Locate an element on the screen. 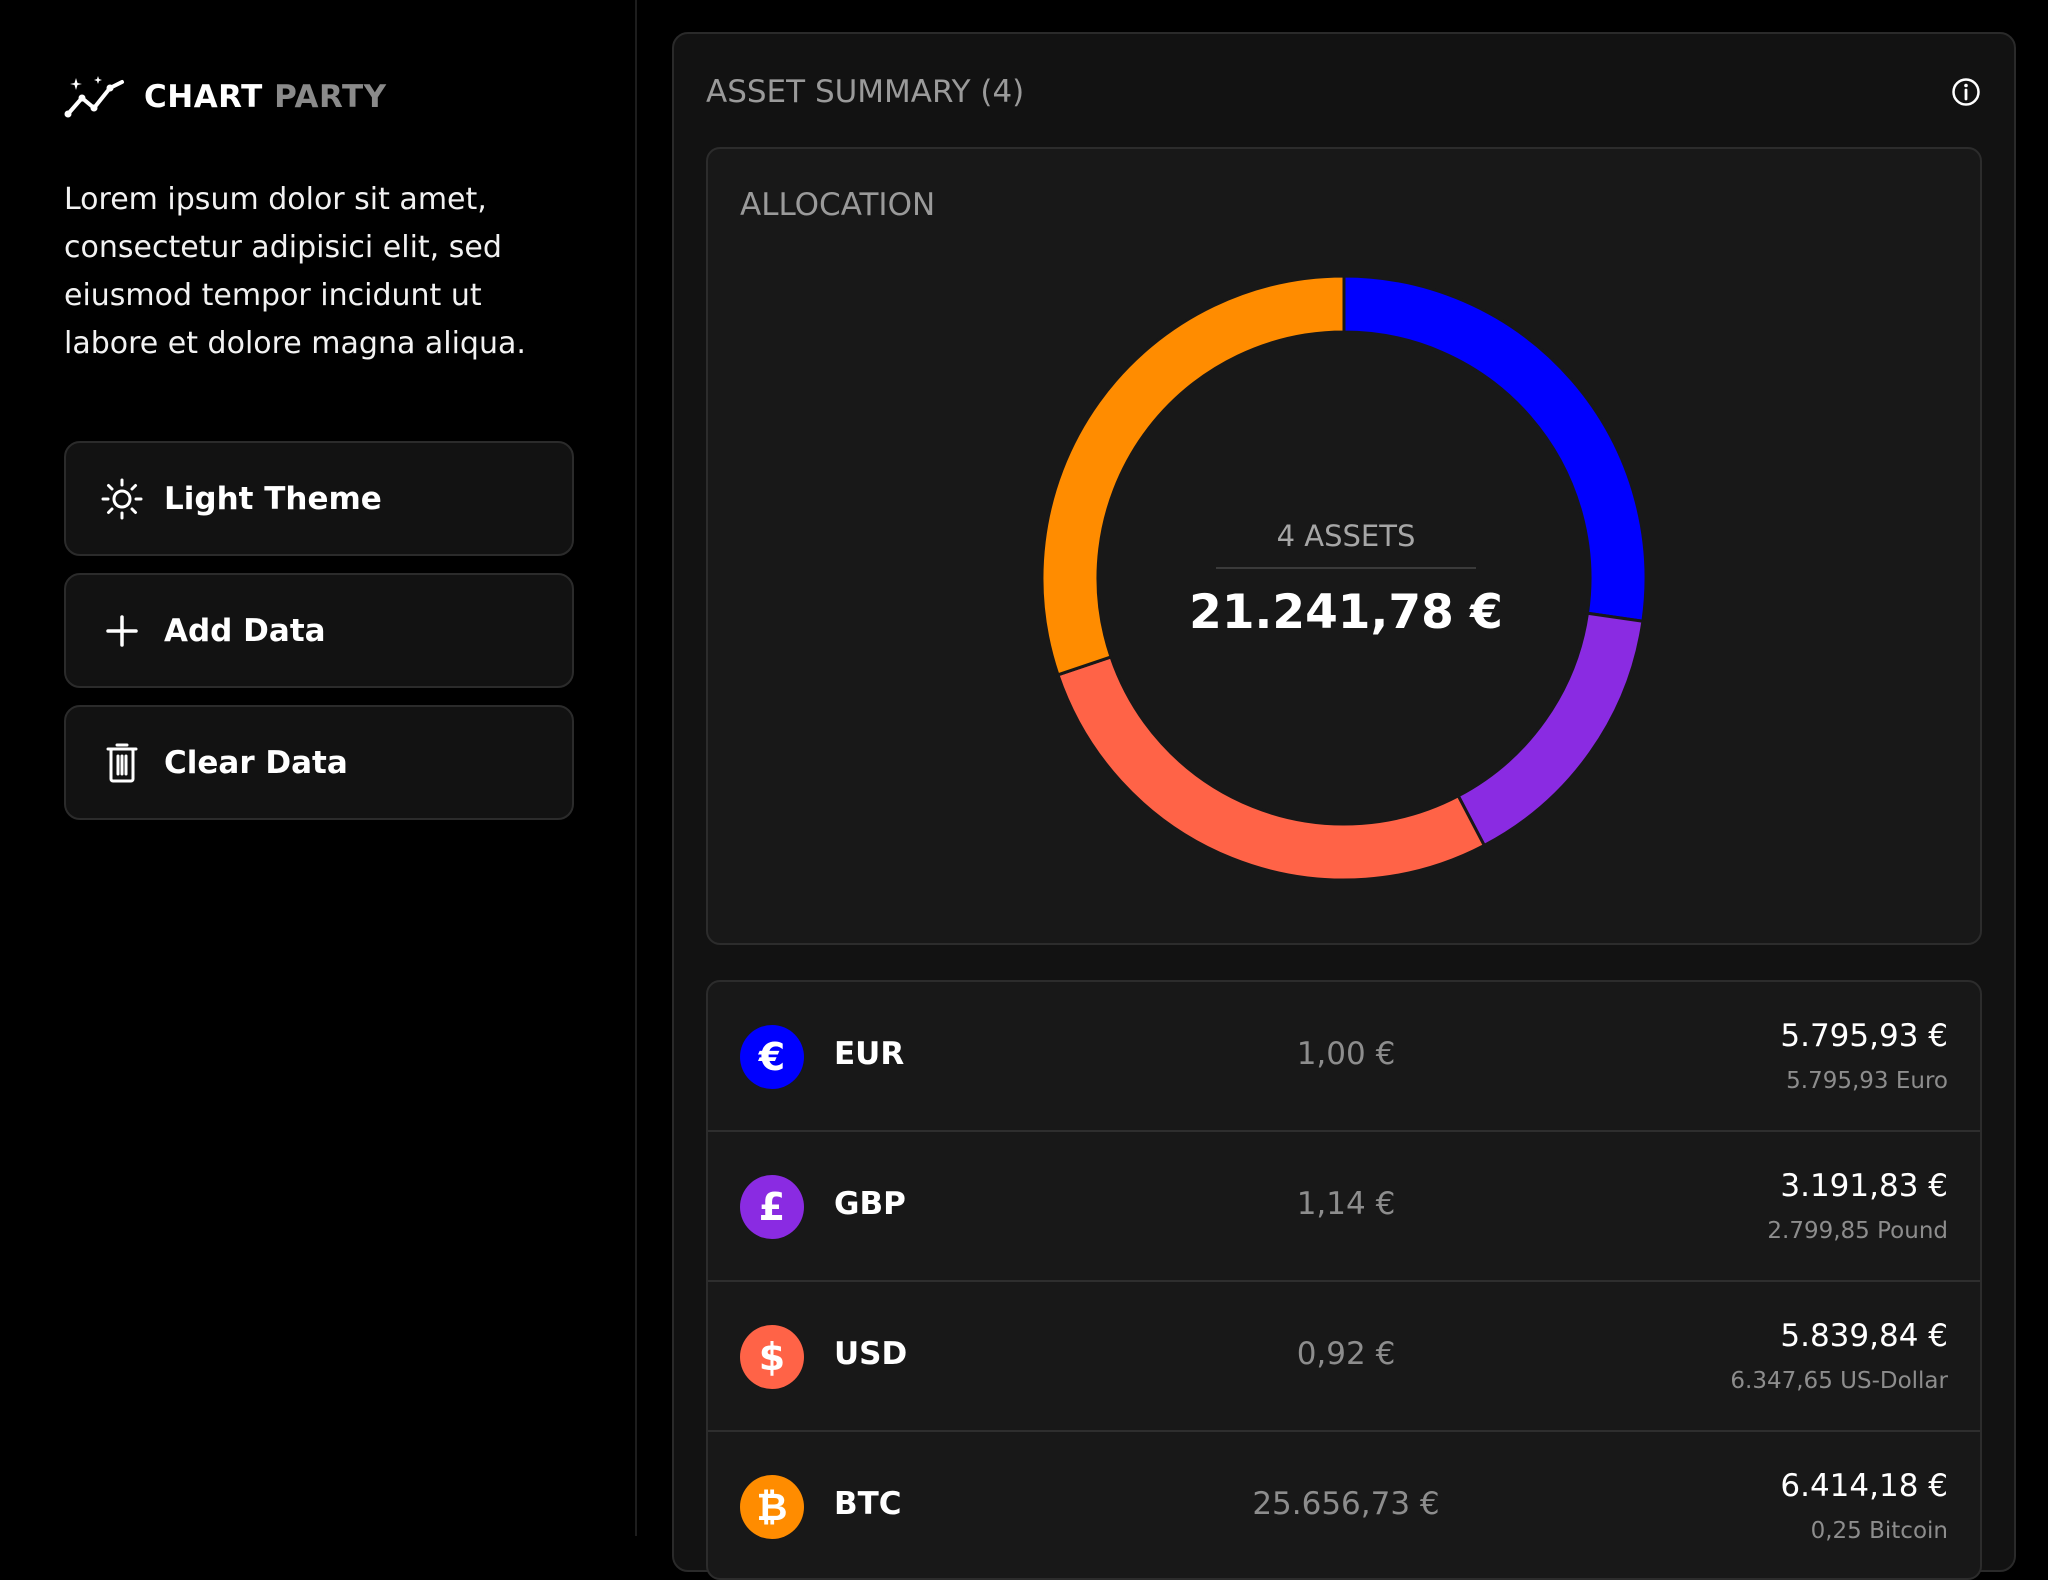 The image size is (2048, 1580). asset-value: 5.795,93 € is located at coordinates (1864, 1036).